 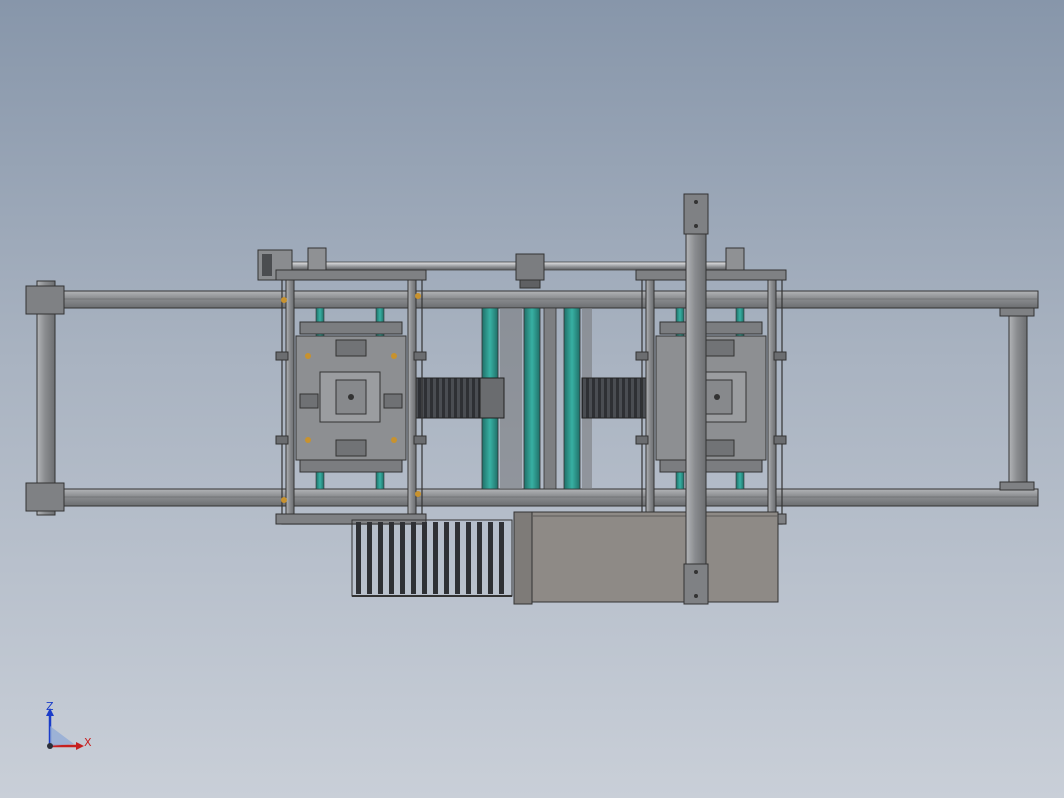 I want to click on triad-plane, so click(x=62, y=736).